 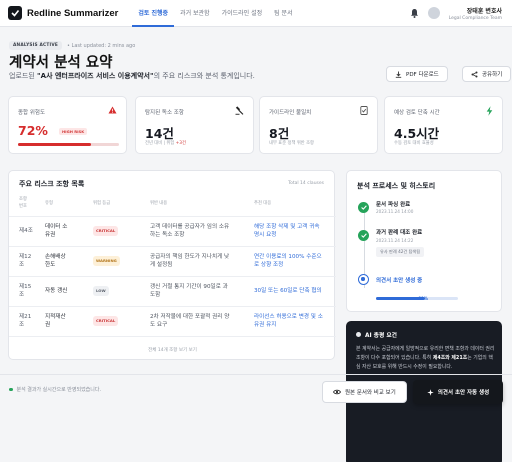 I want to click on cell-recommendation: 라이선스 허용으로 변경 및 소 유권 유지, so click(x=293, y=321).